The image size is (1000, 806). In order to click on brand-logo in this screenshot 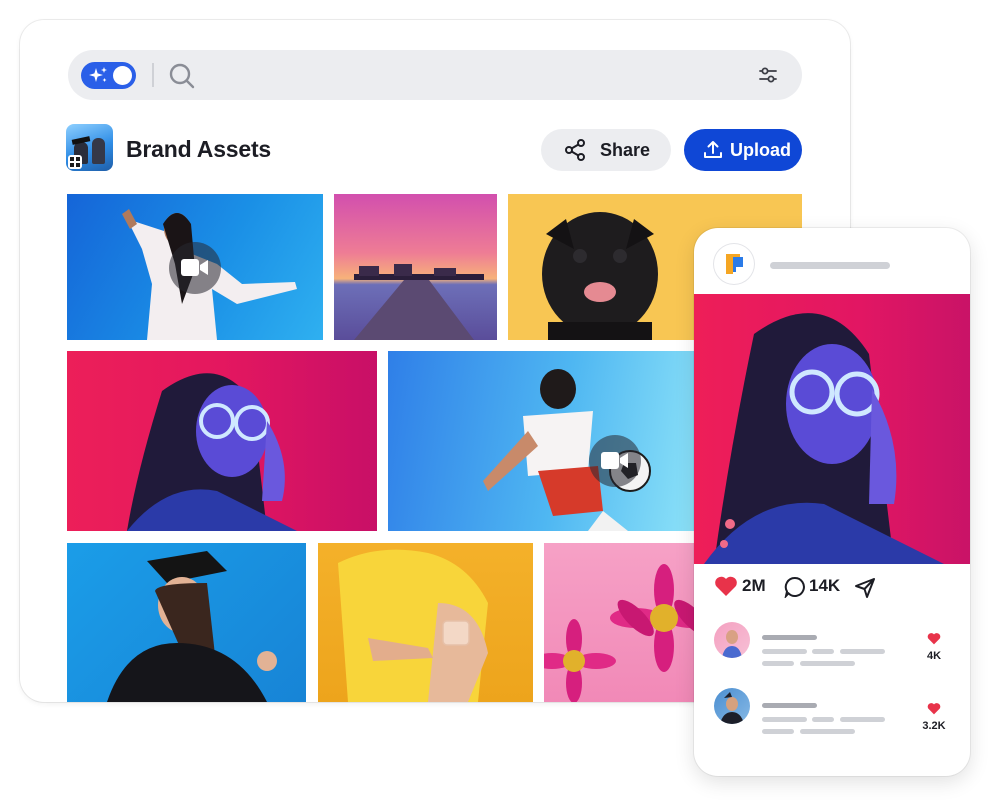, I will do `click(734, 264)`.